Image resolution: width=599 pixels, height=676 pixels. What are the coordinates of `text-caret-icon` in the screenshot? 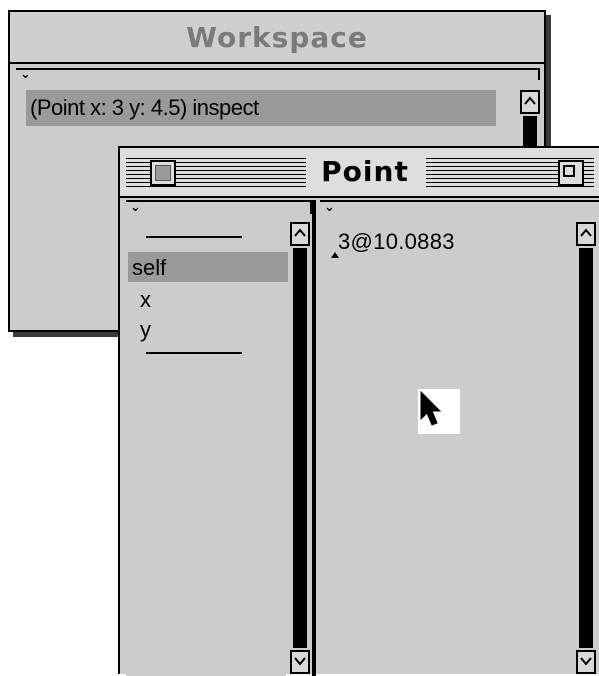 It's located at (335, 255).